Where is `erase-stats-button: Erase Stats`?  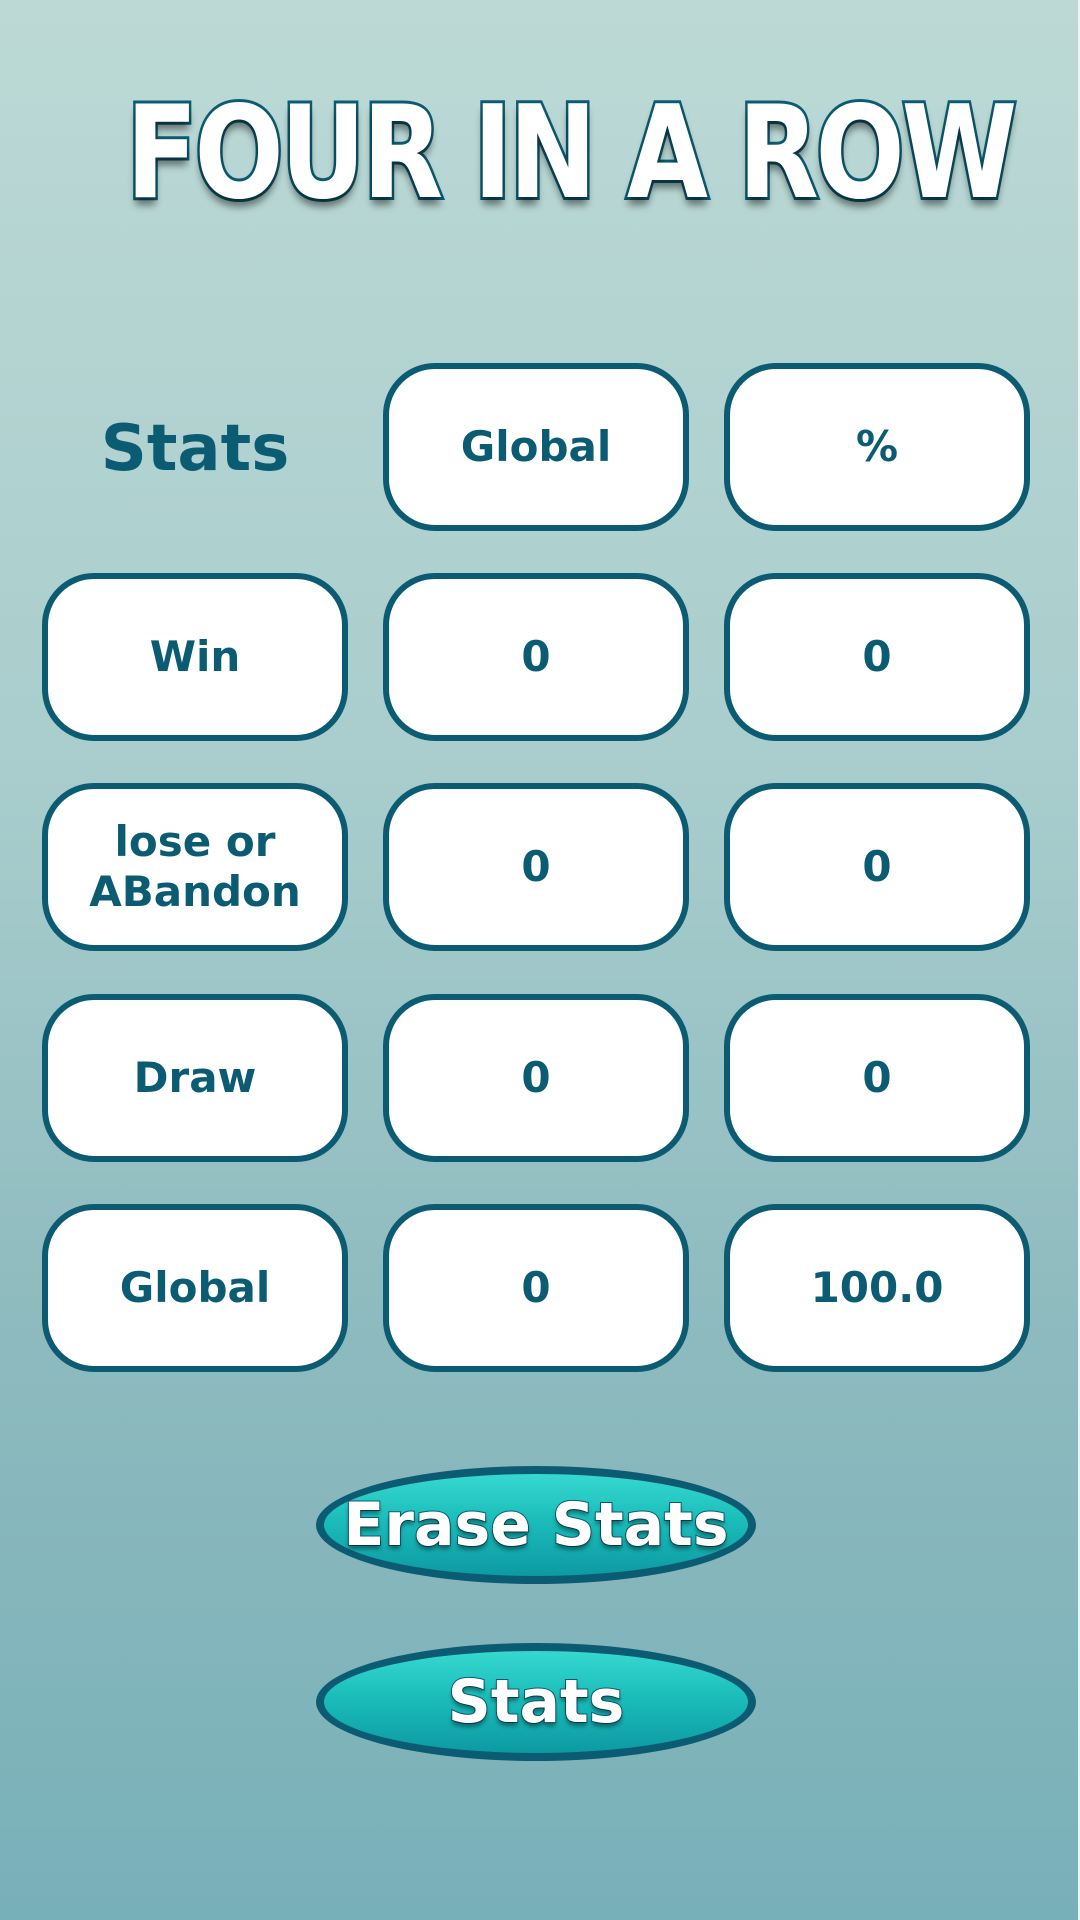
erase-stats-button: Erase Stats is located at coordinates (536, 1525).